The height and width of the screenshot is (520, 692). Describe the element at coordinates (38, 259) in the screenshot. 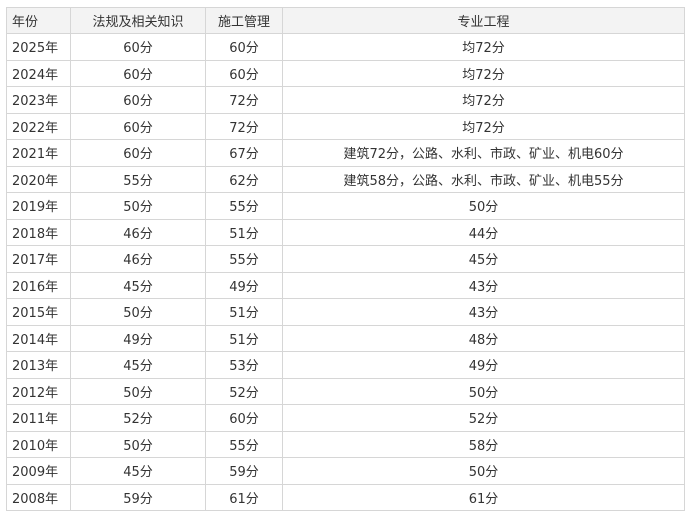

I see `cell-year: 2017年` at that location.